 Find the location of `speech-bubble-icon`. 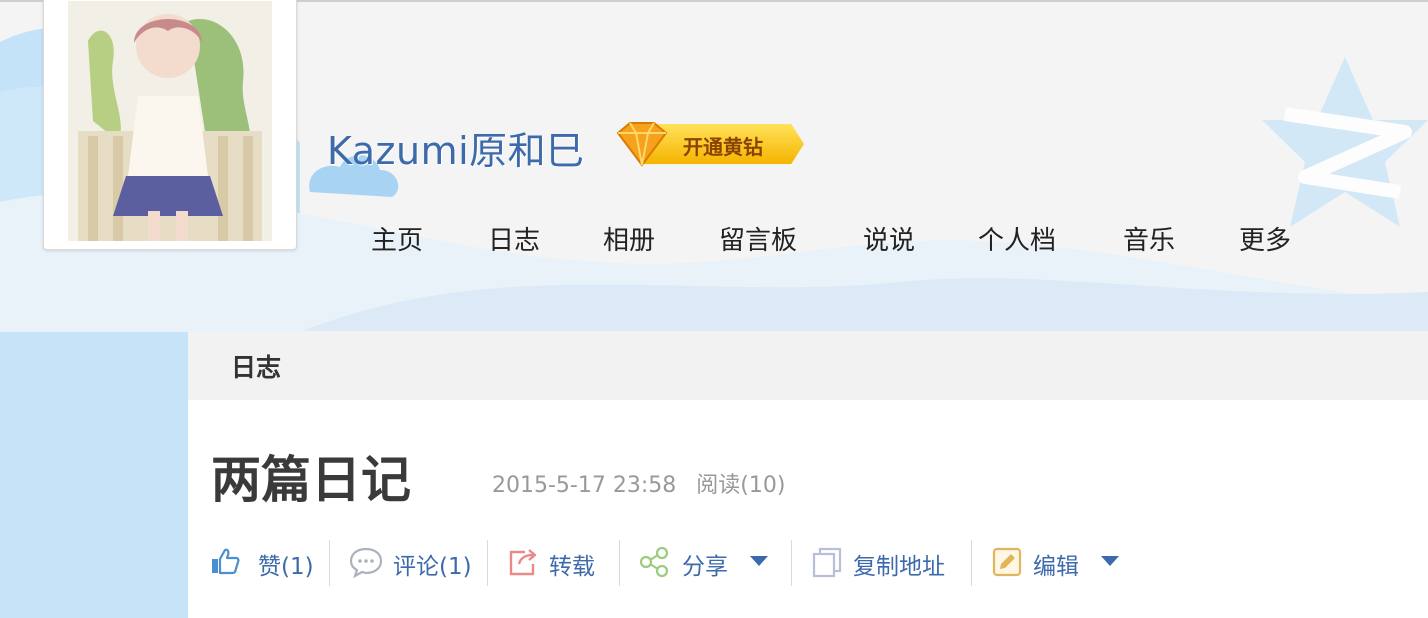

speech-bubble-icon is located at coordinates (366, 562).